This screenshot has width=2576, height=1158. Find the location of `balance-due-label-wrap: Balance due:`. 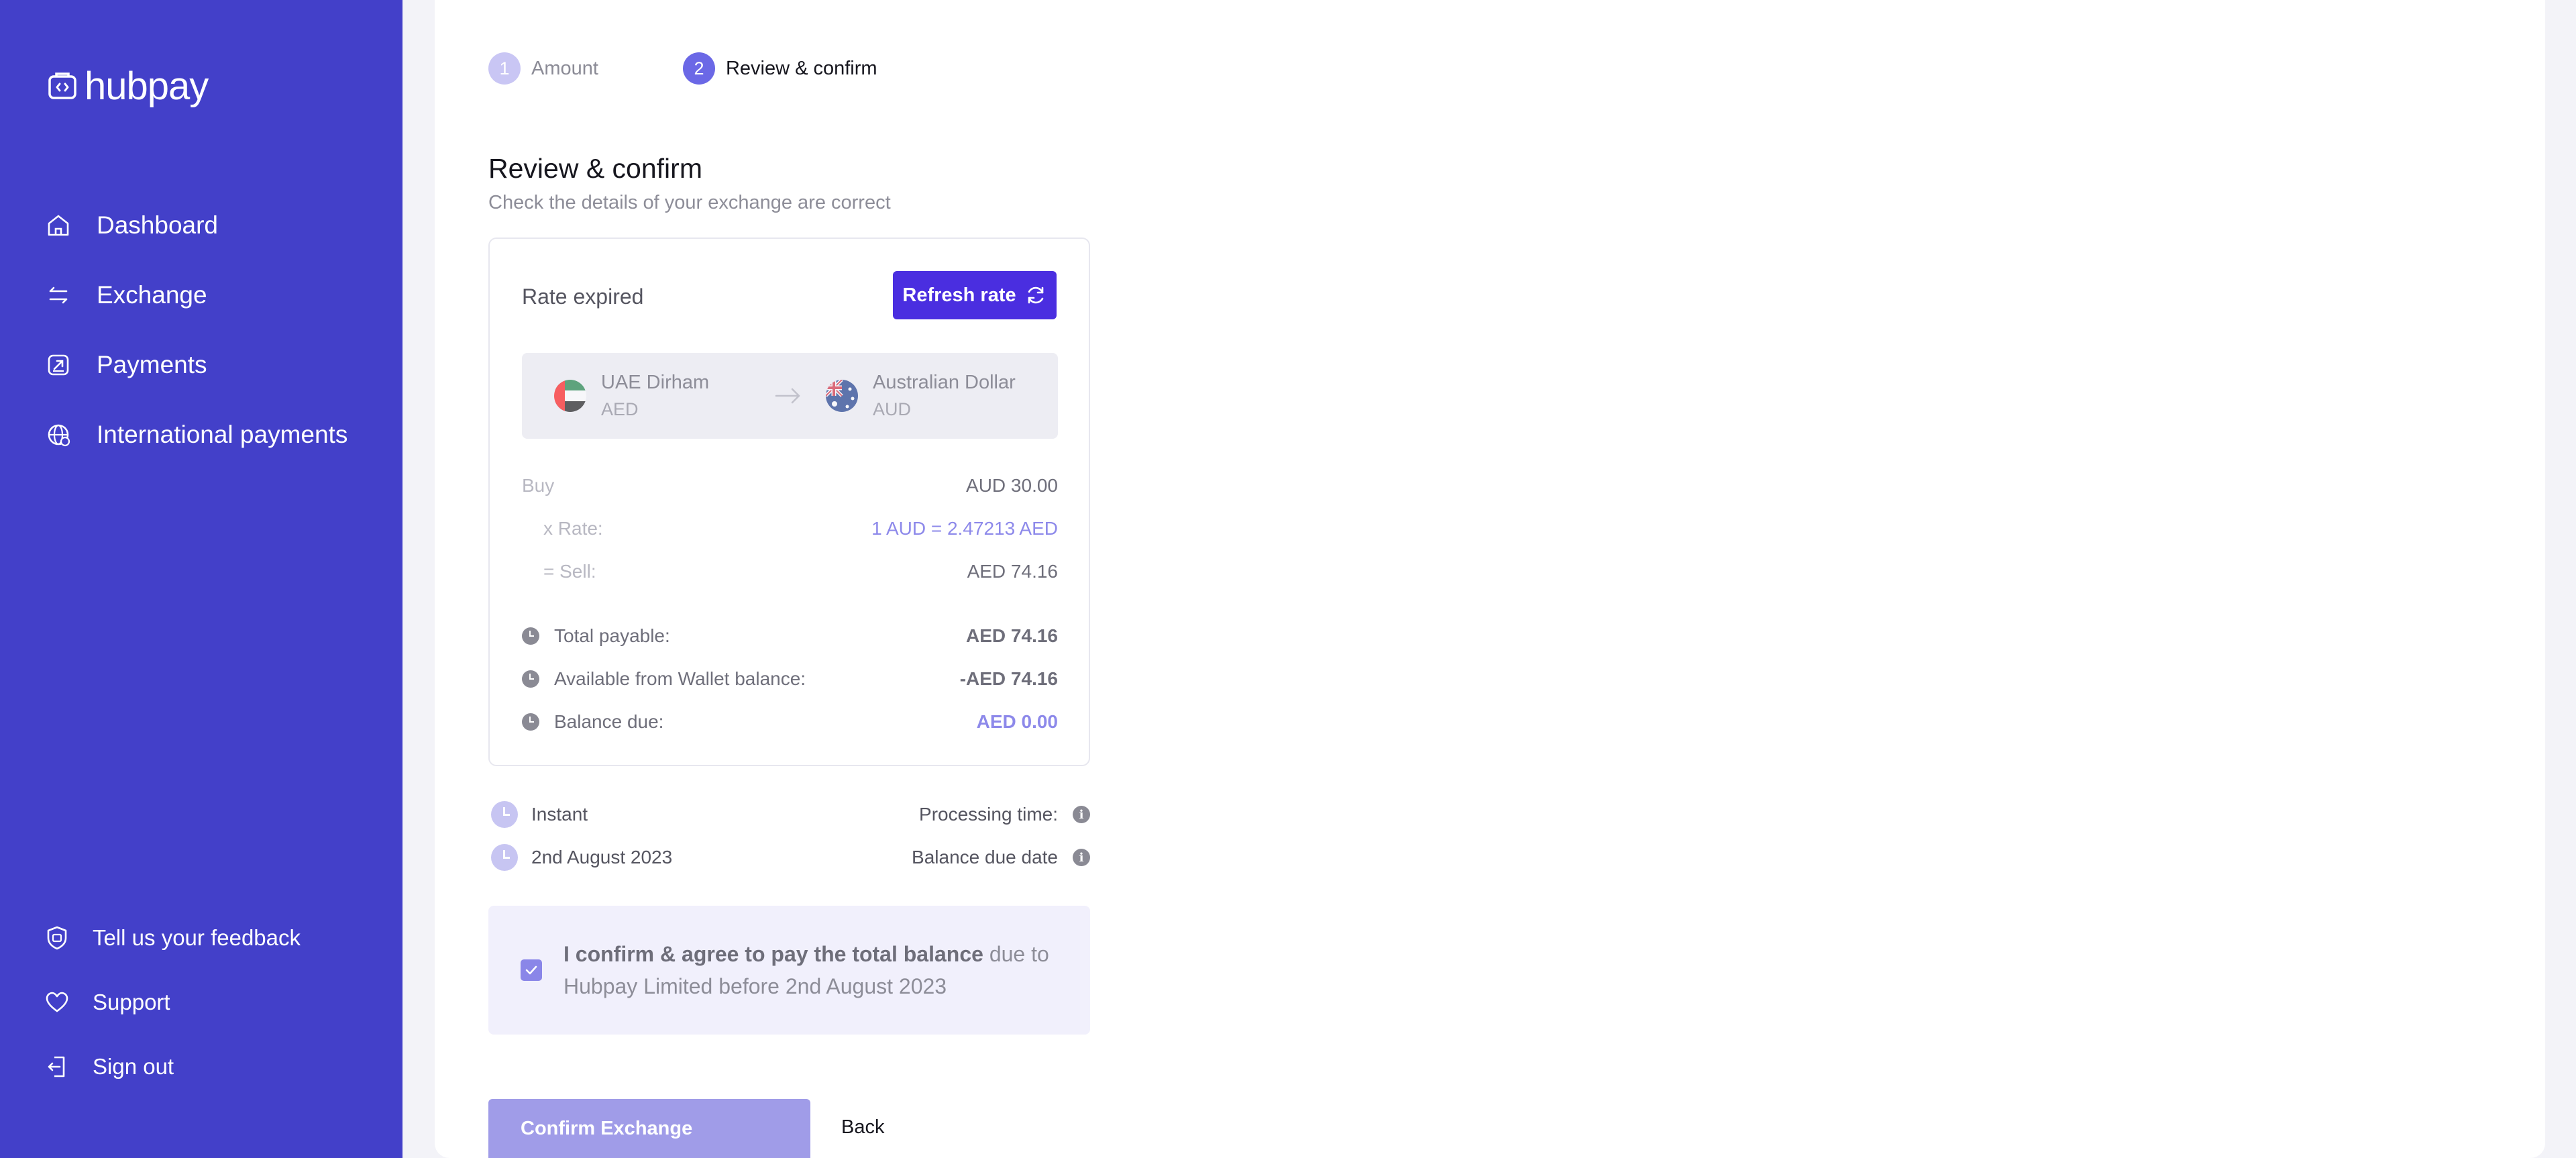

balance-due-label-wrap: Balance due: is located at coordinates (592, 722).